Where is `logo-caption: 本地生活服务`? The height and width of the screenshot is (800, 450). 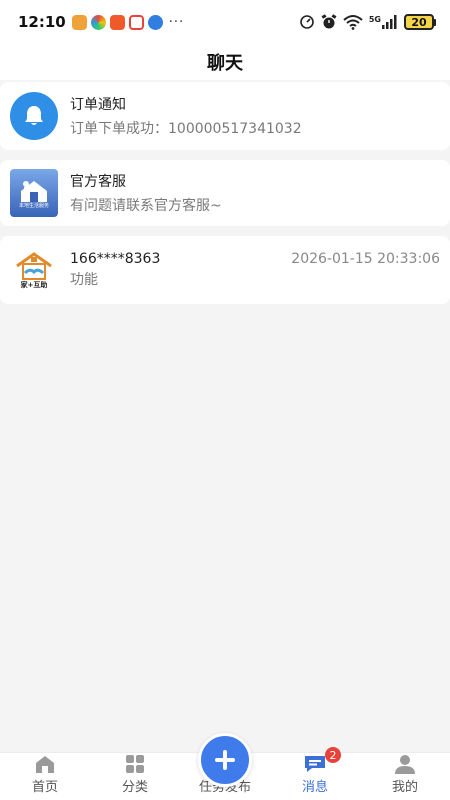 logo-caption: 本地生活服务 is located at coordinates (33, 205).